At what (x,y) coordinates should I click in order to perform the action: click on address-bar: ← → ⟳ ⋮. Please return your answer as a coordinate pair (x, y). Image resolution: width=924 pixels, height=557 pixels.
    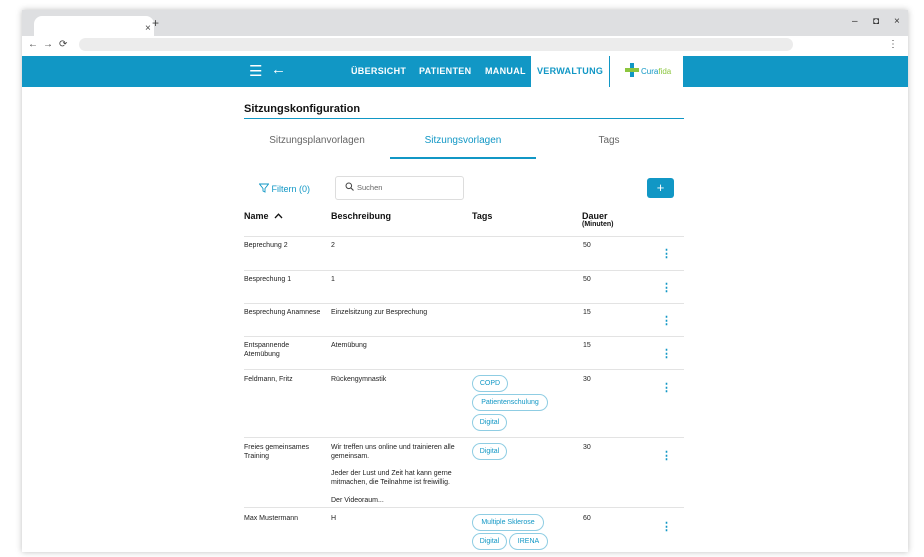
    Looking at the image, I should click on (465, 46).